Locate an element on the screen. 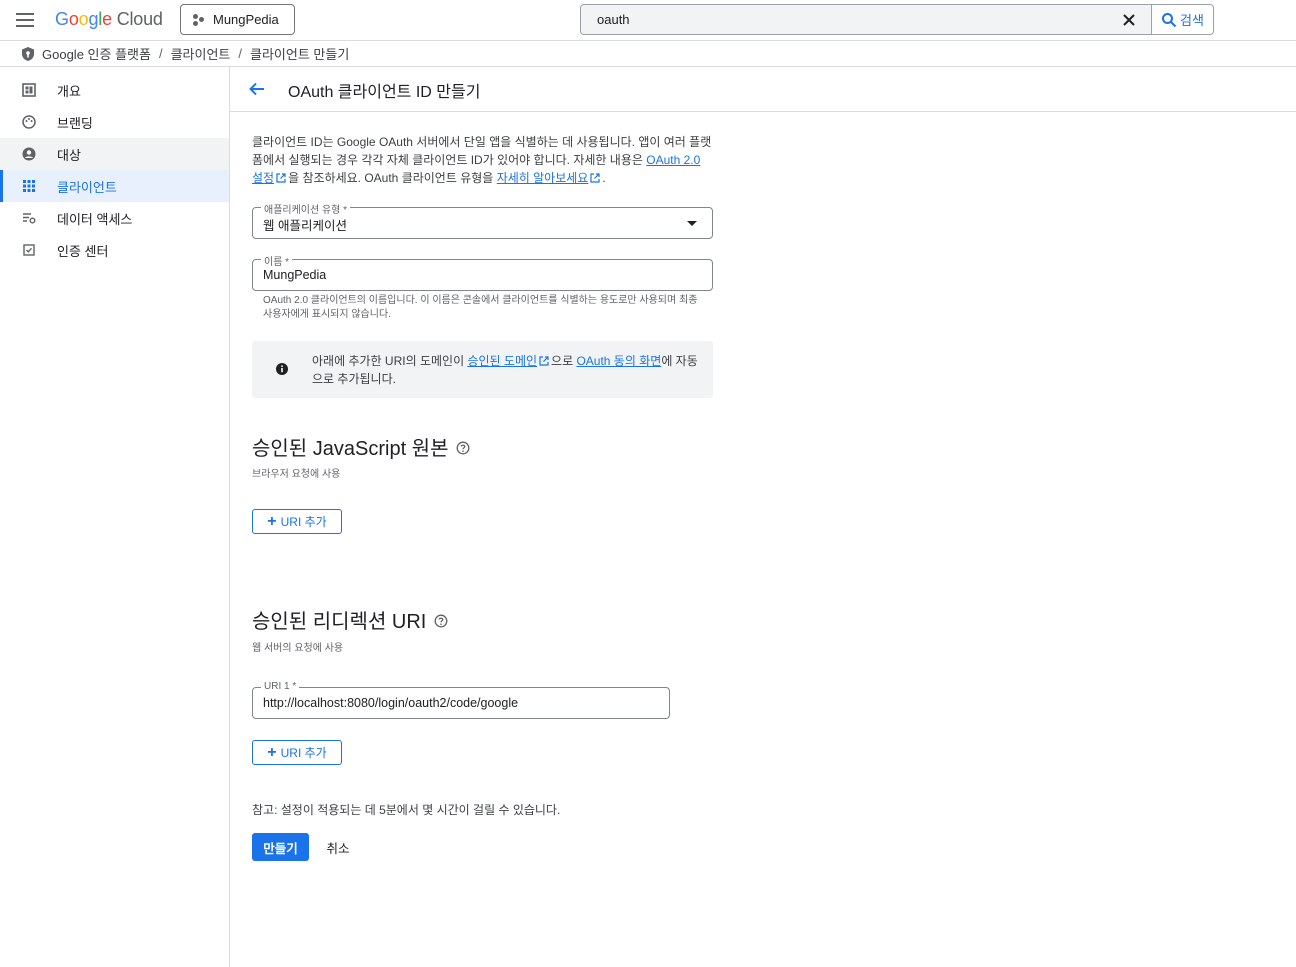 This screenshot has height=967, width=1296. breadcrumb: Google 인증 플랫폼 / 클라이언트 / 클라이언트 만들기 is located at coordinates (648, 54).